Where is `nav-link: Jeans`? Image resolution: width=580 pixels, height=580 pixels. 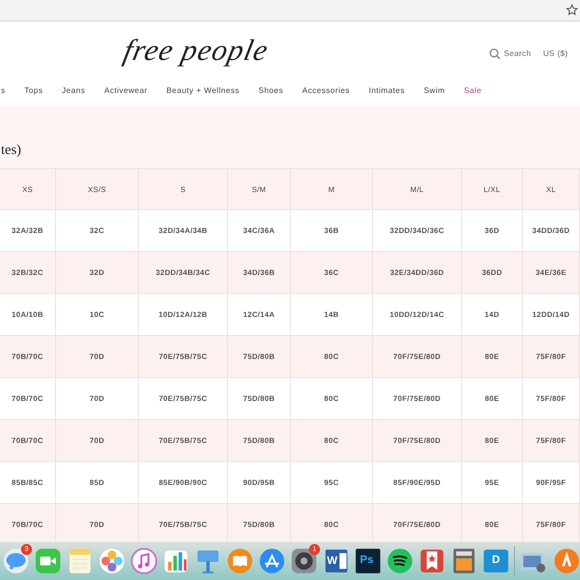 nav-link: Jeans is located at coordinates (74, 90).